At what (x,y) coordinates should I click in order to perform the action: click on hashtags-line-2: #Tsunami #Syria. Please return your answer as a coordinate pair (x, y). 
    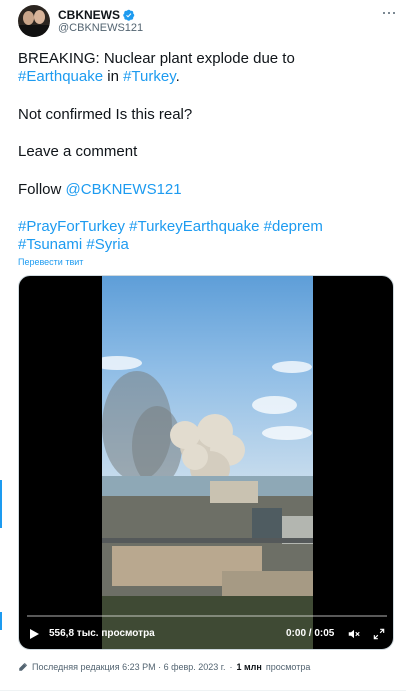
    Looking at the image, I should click on (73, 245).